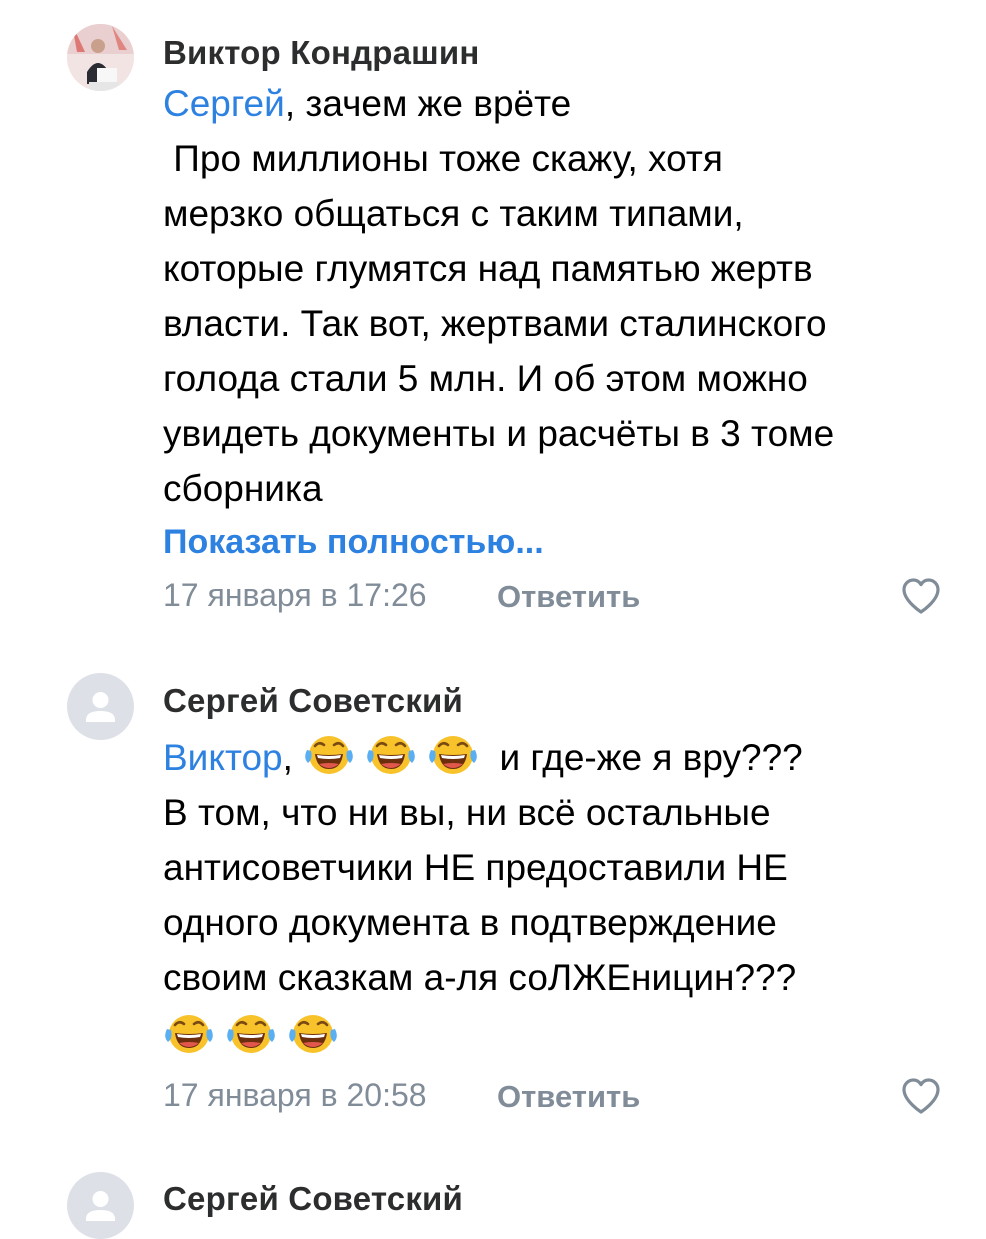 This screenshot has width=986, height=1239. Describe the element at coordinates (293, 757) in the screenshot. I see `comment-text-segment: ,` at that location.